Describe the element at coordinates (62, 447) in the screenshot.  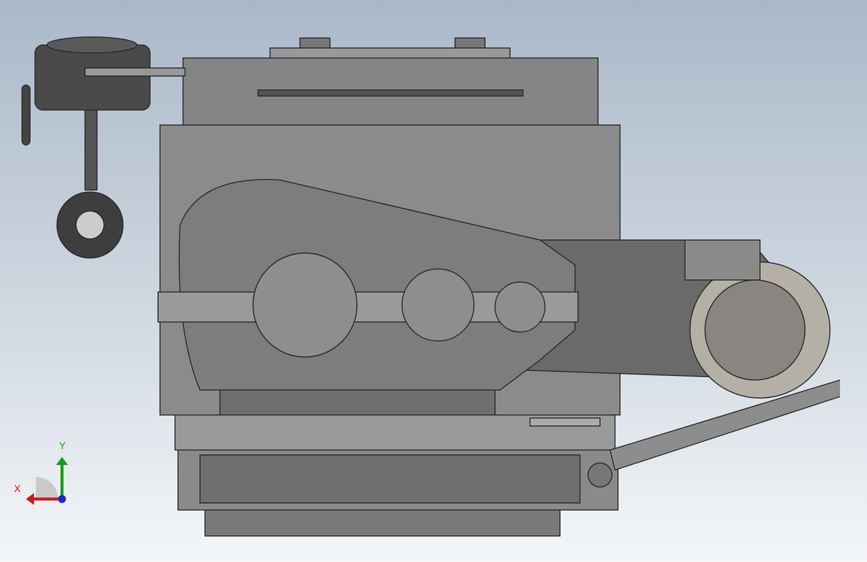
I see `y-axis-label: Y` at that location.